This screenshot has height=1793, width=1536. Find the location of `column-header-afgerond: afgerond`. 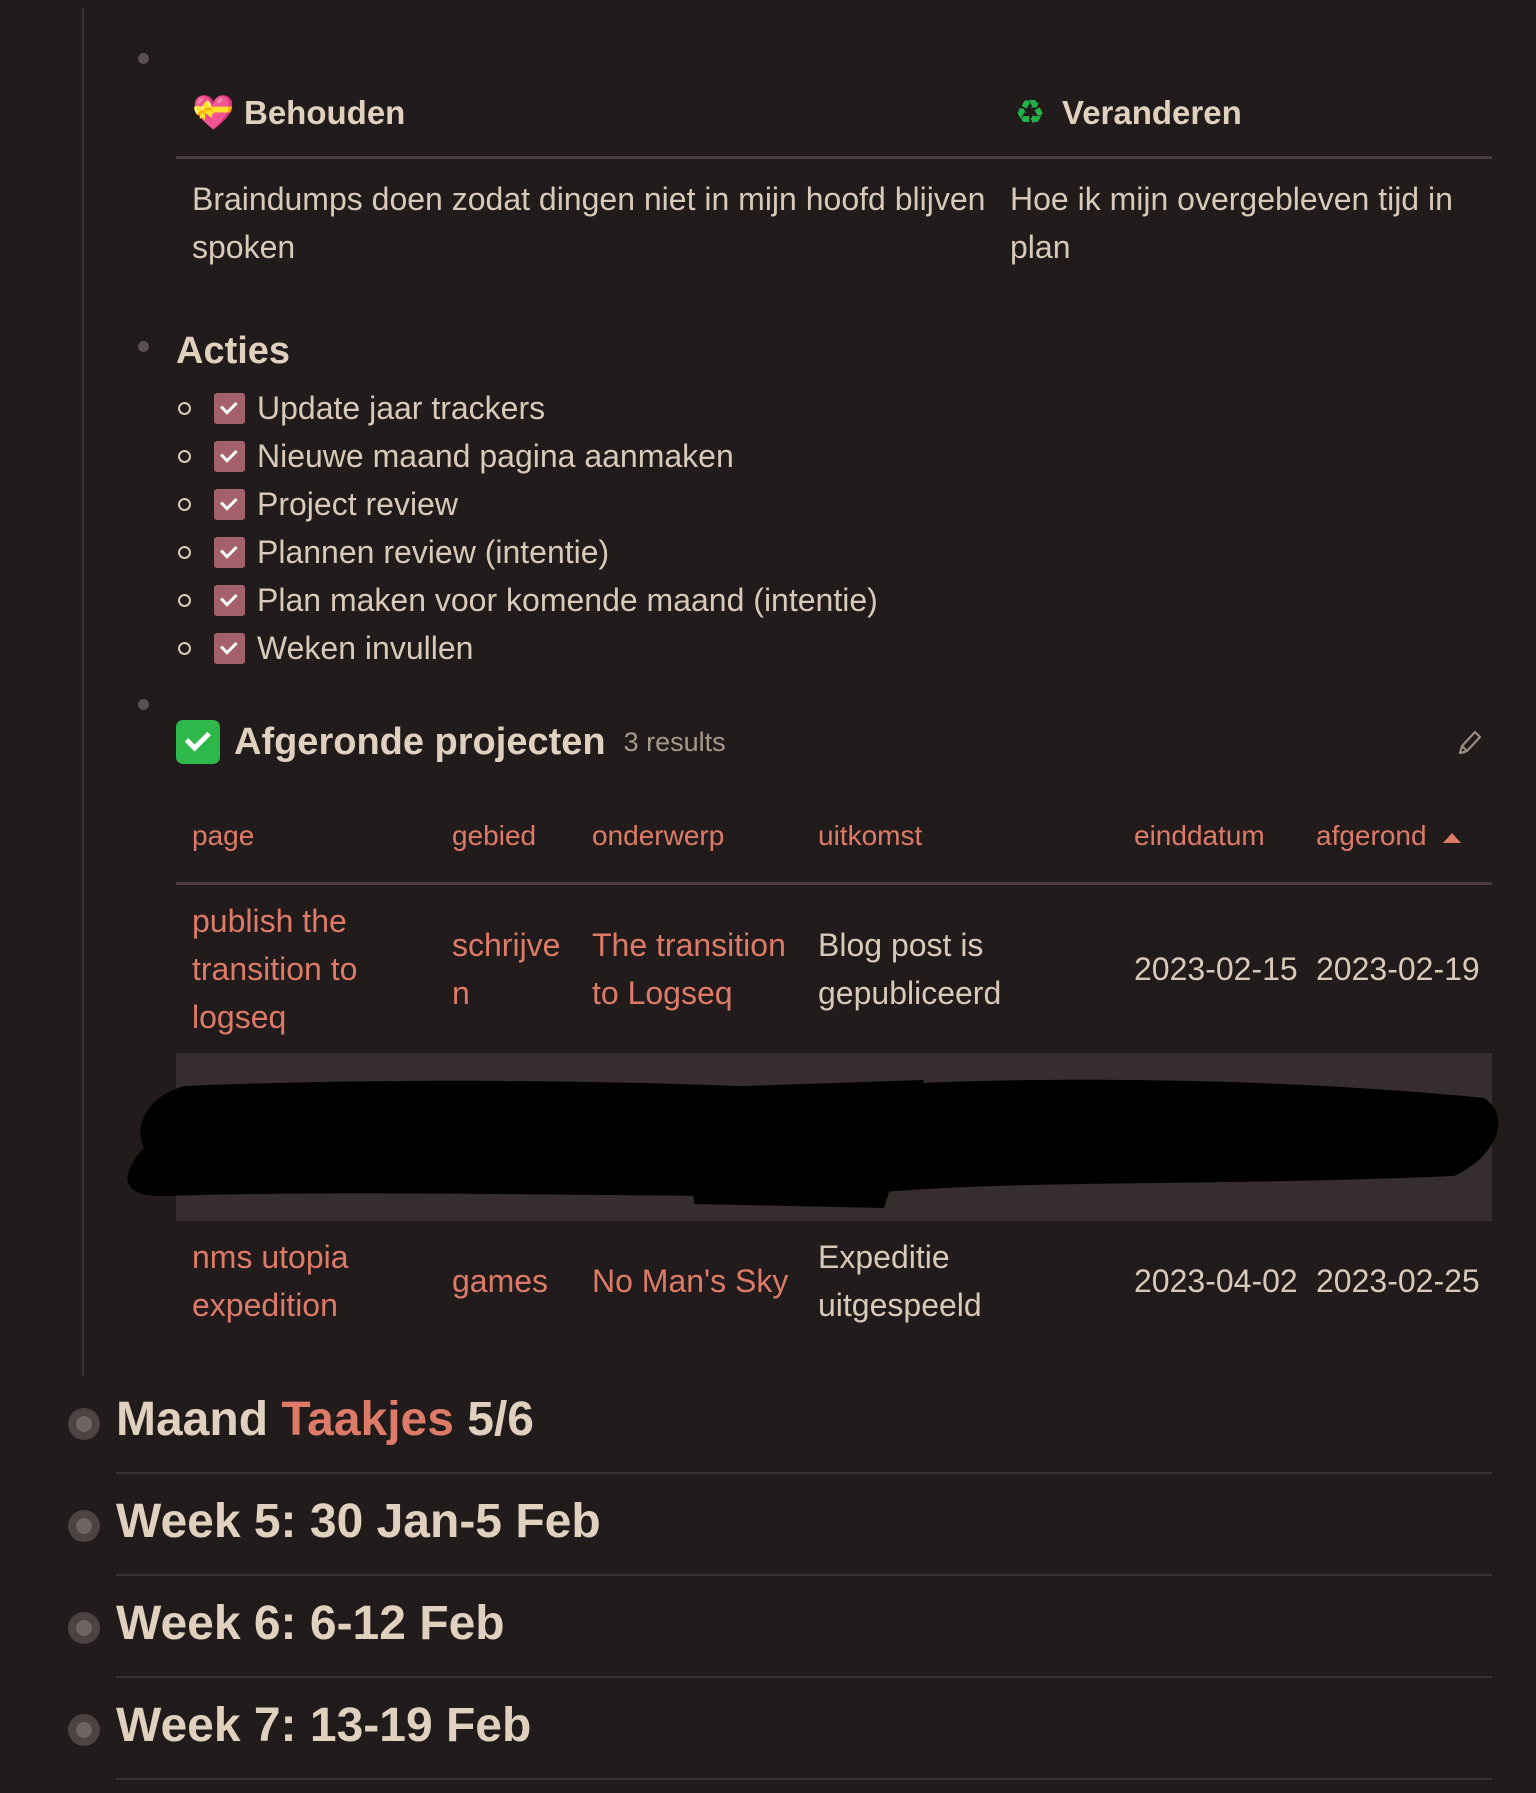

column-header-afgerond: afgerond is located at coordinates (1396, 837).